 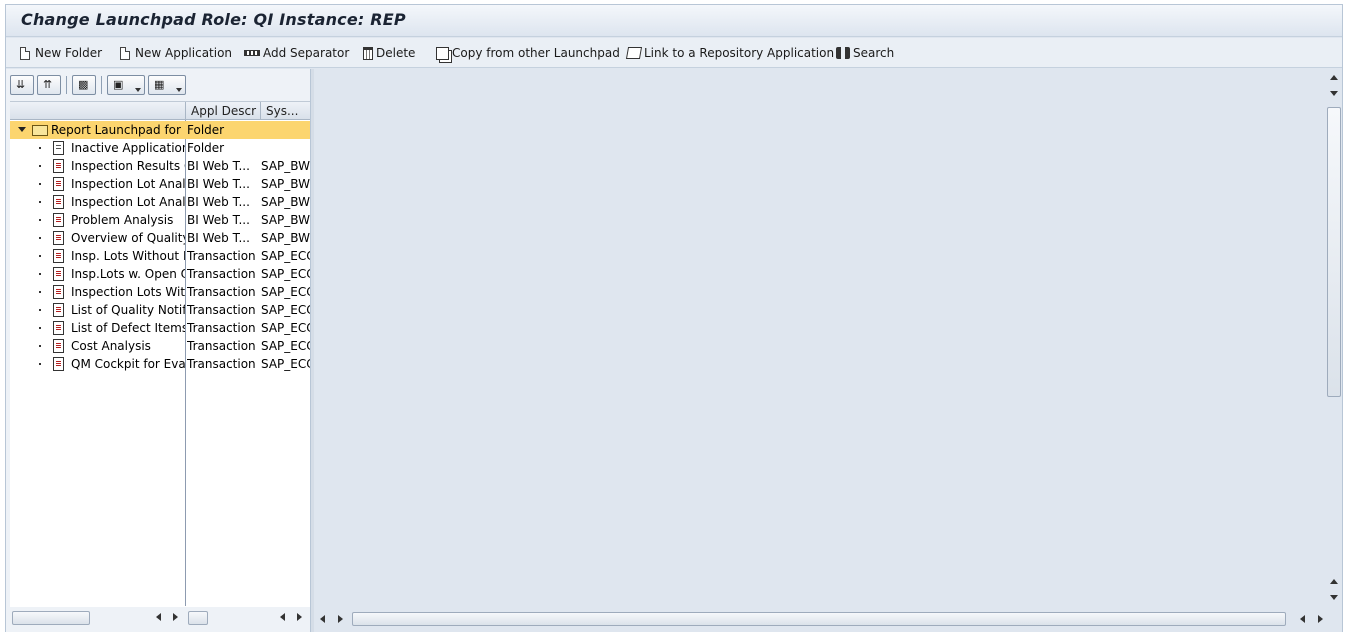 What do you see at coordinates (128, 256) in the screenshot?
I see `tree-item-label: Insp. Lots Without I` at bounding box center [128, 256].